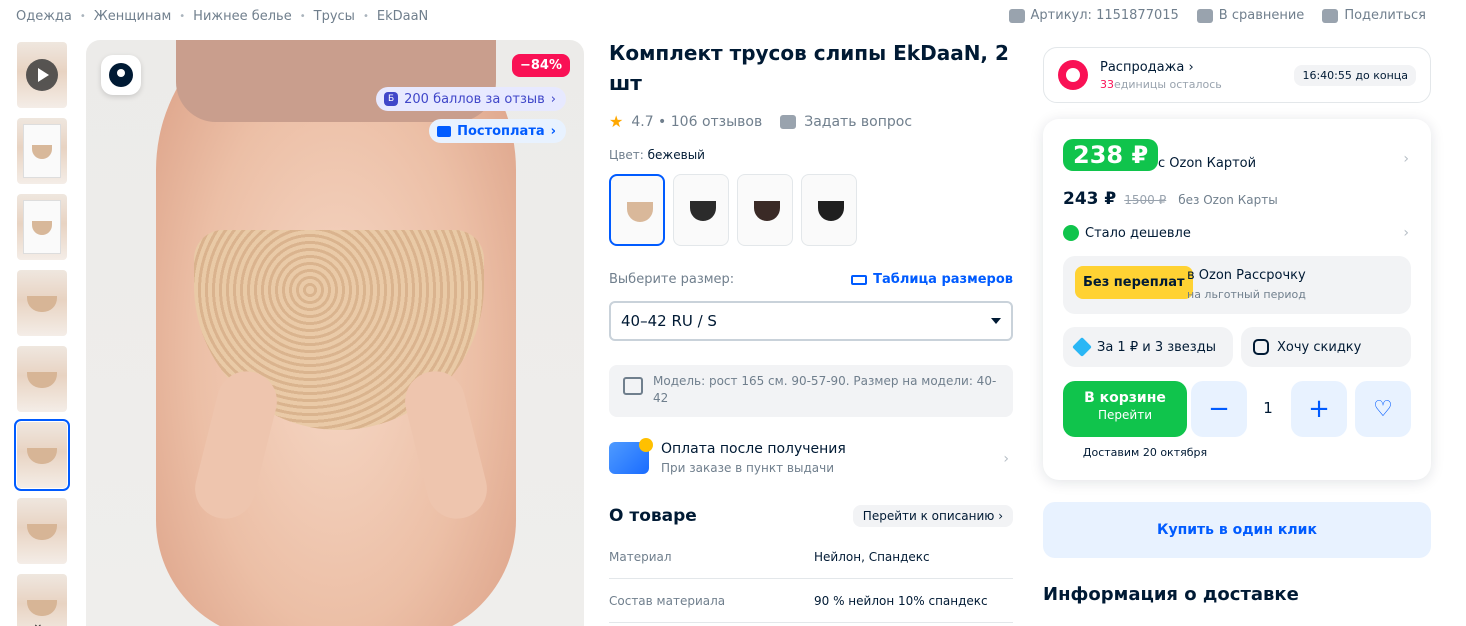 Image resolution: width=1466 pixels, height=626 pixels. Describe the element at coordinates (696, 122) in the screenshot. I see `rating-reviews-link: 4.7 • 106 отзывов` at that location.